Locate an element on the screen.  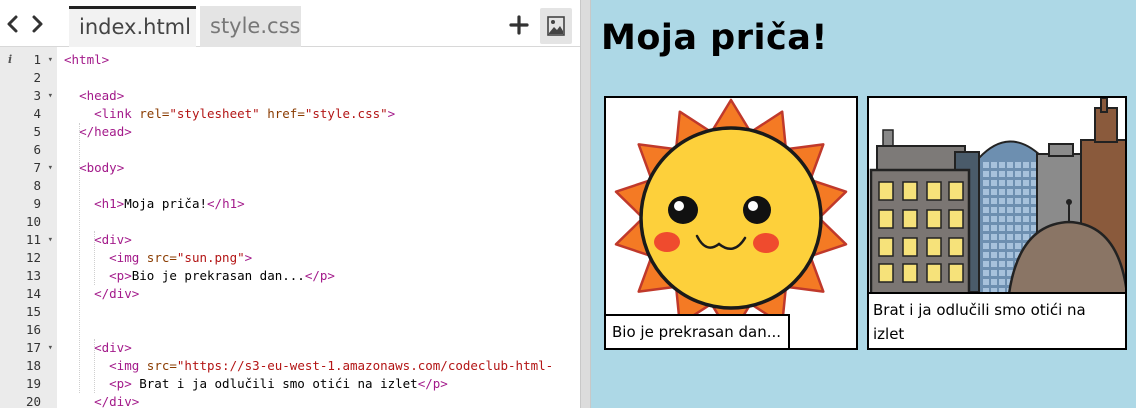
code-token: href= is located at coordinates (286, 113).